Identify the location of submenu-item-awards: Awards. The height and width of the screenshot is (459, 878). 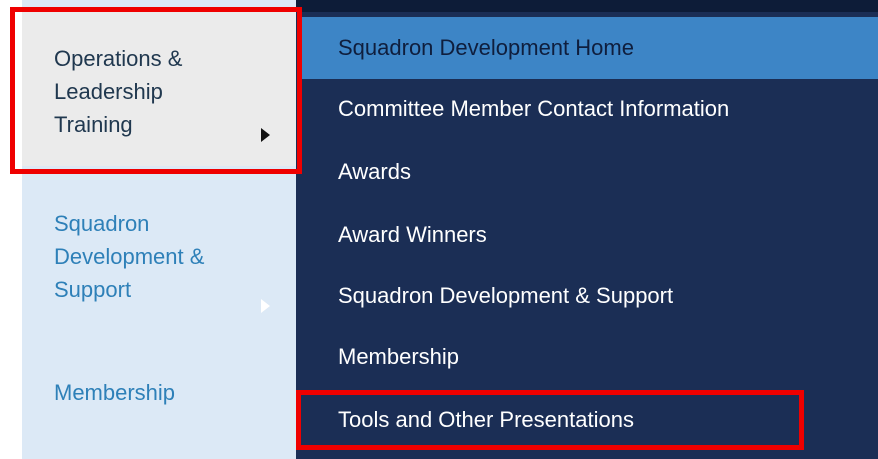
(587, 172).